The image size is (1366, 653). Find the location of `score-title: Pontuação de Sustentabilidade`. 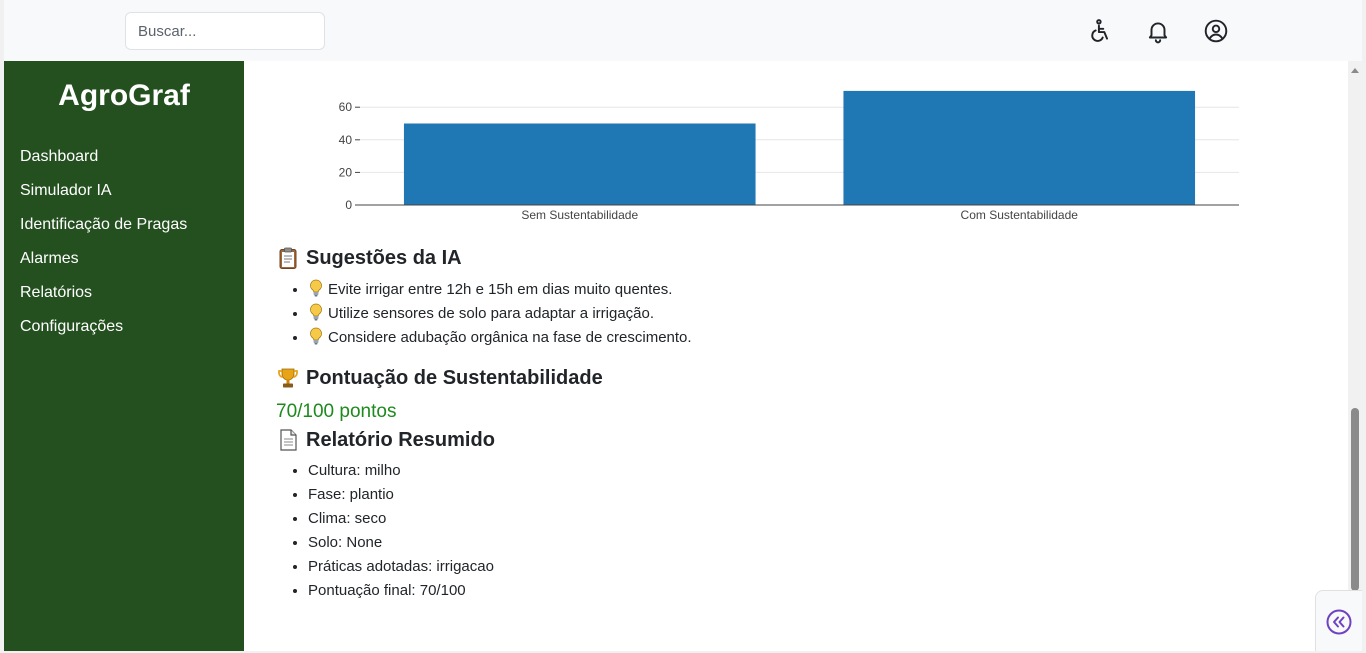

score-title: Pontuação de Sustentabilidade is located at coordinates (454, 377).